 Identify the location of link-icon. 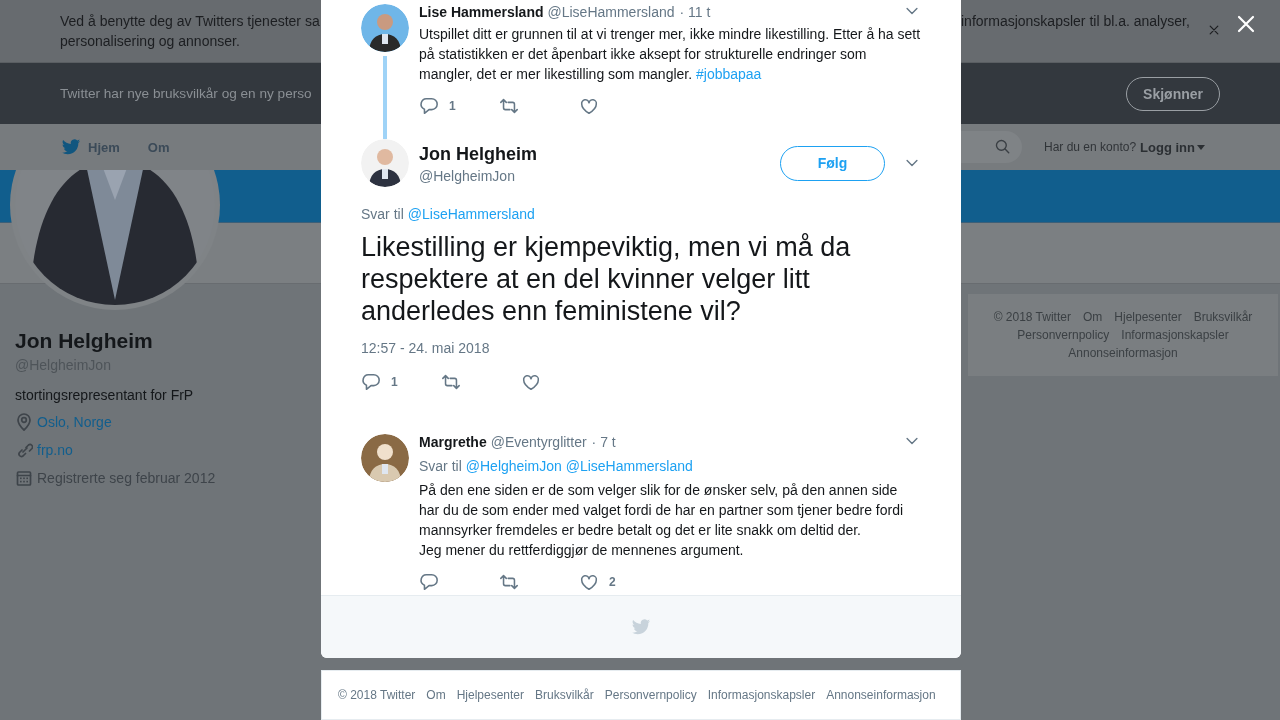
(24, 450).